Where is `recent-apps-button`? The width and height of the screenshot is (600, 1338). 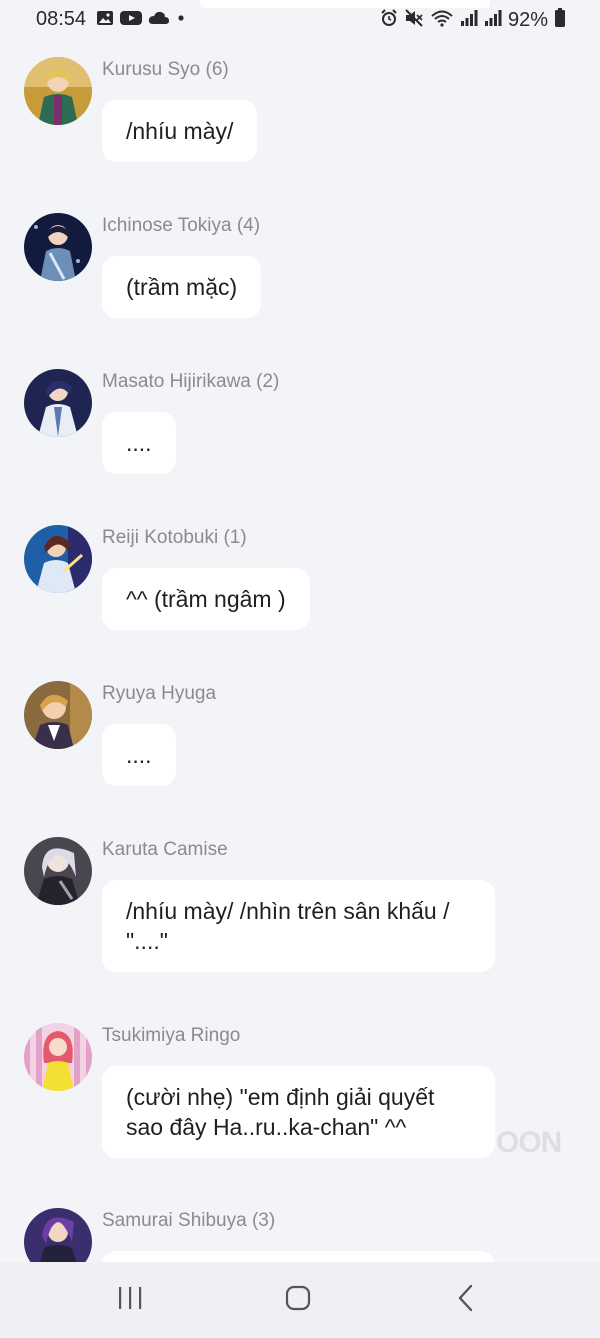
recent-apps-button is located at coordinates (130, 1300).